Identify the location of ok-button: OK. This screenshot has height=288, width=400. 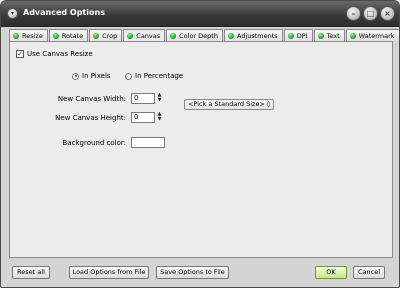
(331, 272).